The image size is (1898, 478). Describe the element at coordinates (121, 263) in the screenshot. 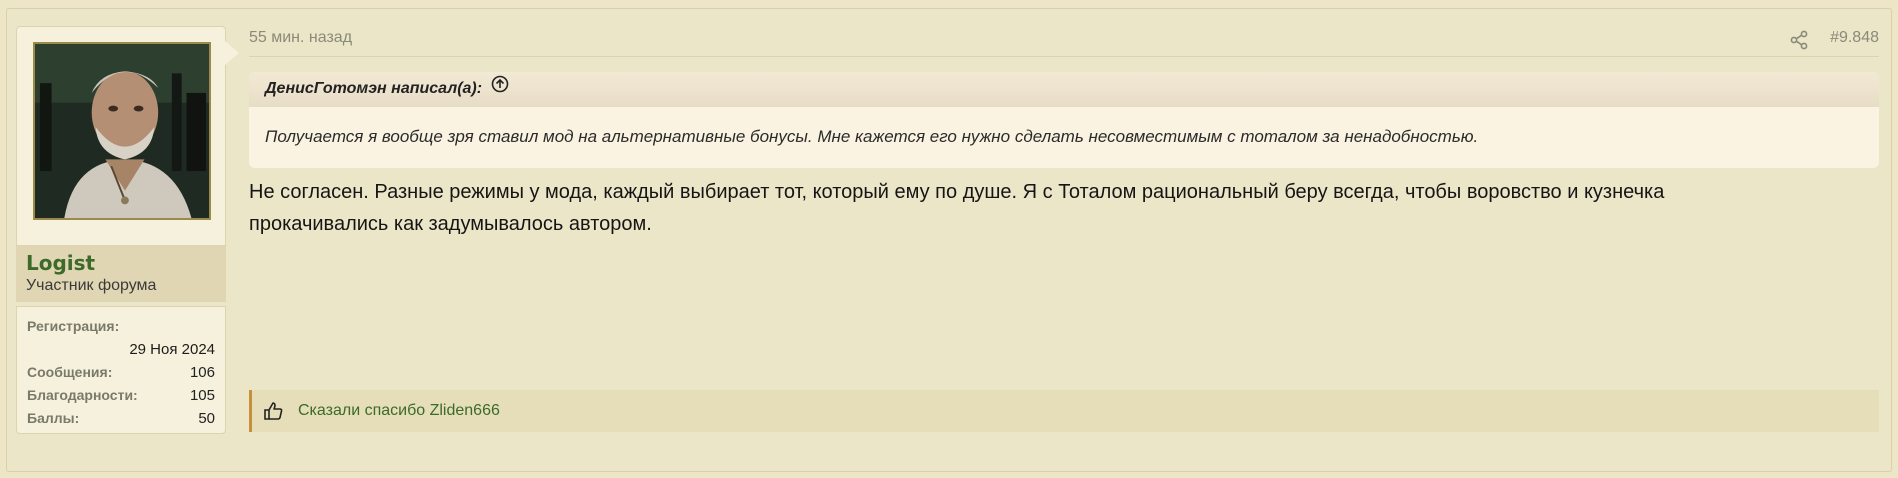

I see `username: Logist` at that location.